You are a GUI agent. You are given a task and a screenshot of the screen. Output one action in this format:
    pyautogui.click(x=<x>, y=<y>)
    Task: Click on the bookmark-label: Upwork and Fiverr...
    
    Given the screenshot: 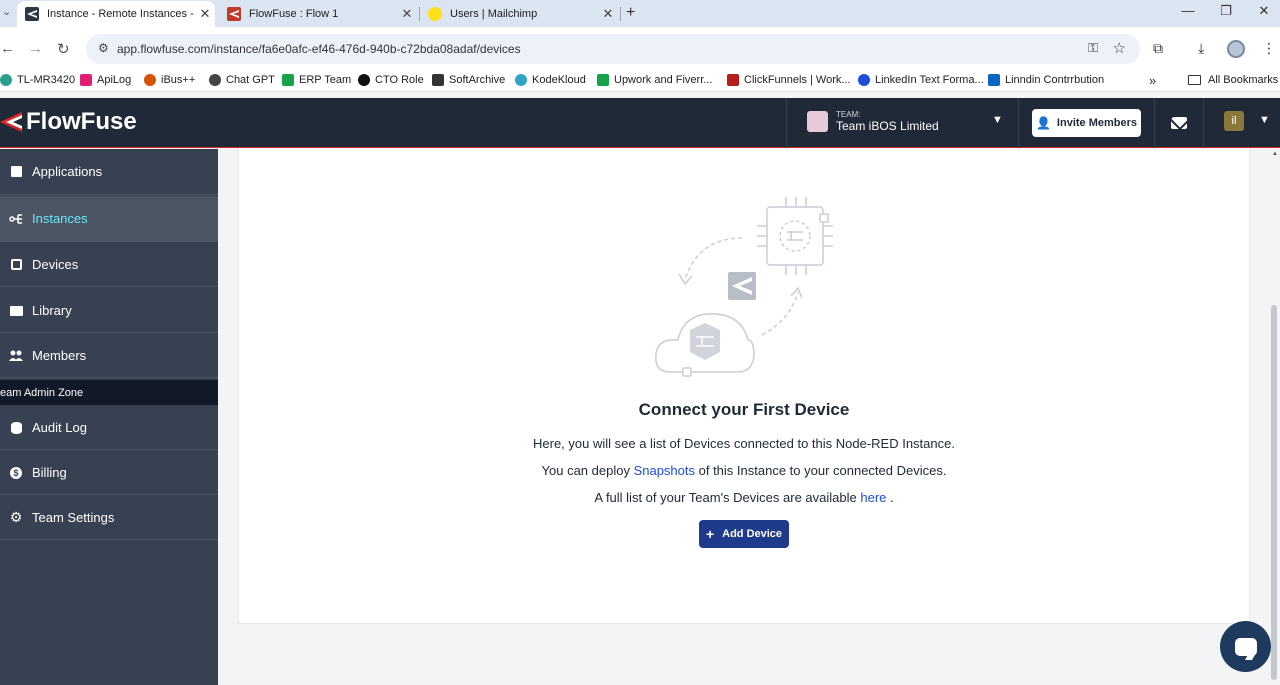 What is the action you would take?
    pyautogui.click(x=663, y=80)
    